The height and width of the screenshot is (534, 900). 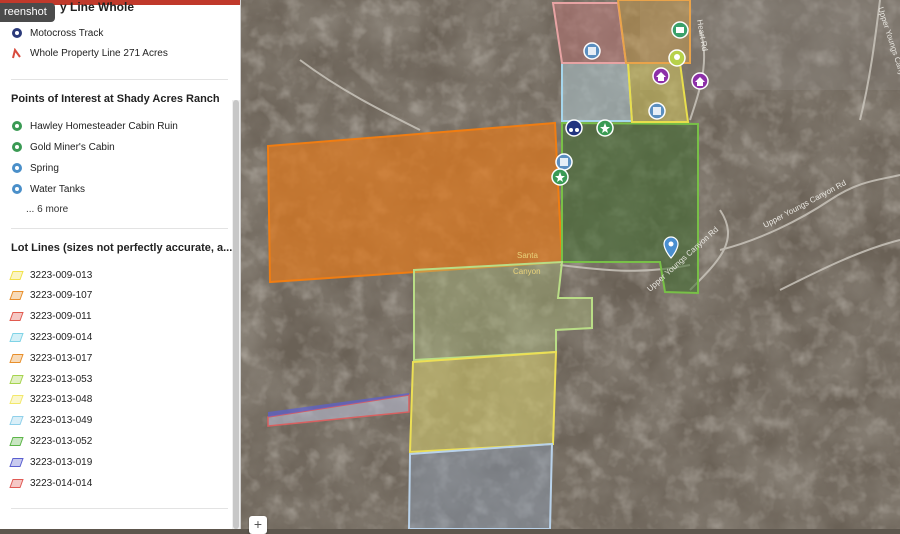 I want to click on line-icon, so click(x=16, y=53).